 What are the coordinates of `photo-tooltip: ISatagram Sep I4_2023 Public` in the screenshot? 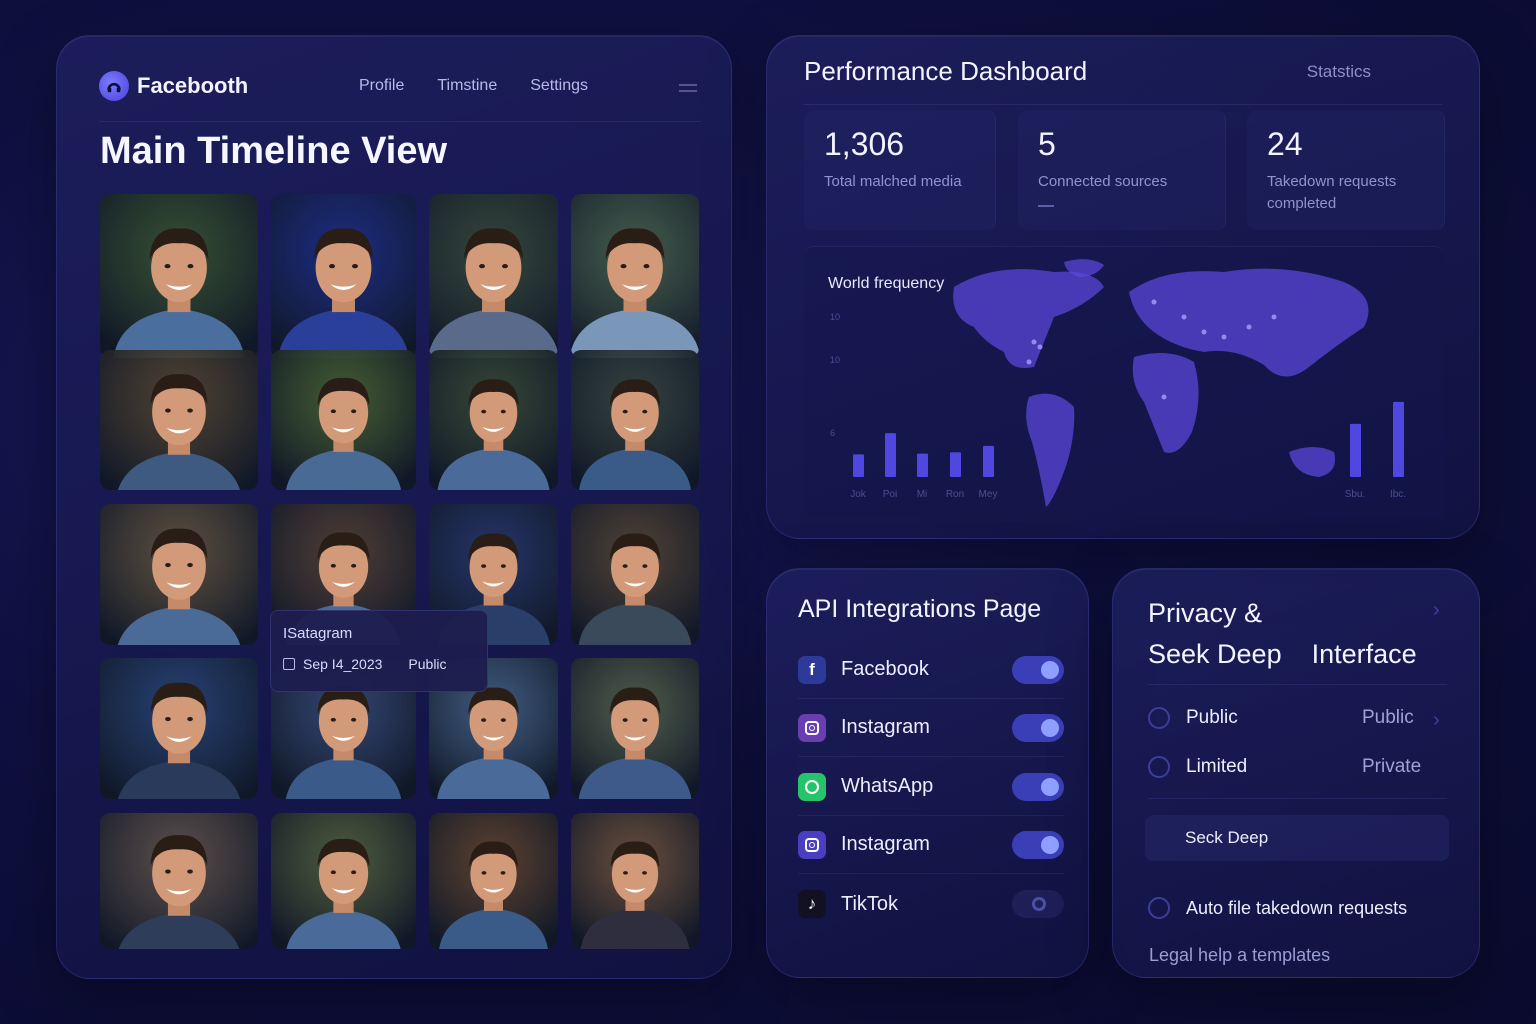 It's located at (379, 651).